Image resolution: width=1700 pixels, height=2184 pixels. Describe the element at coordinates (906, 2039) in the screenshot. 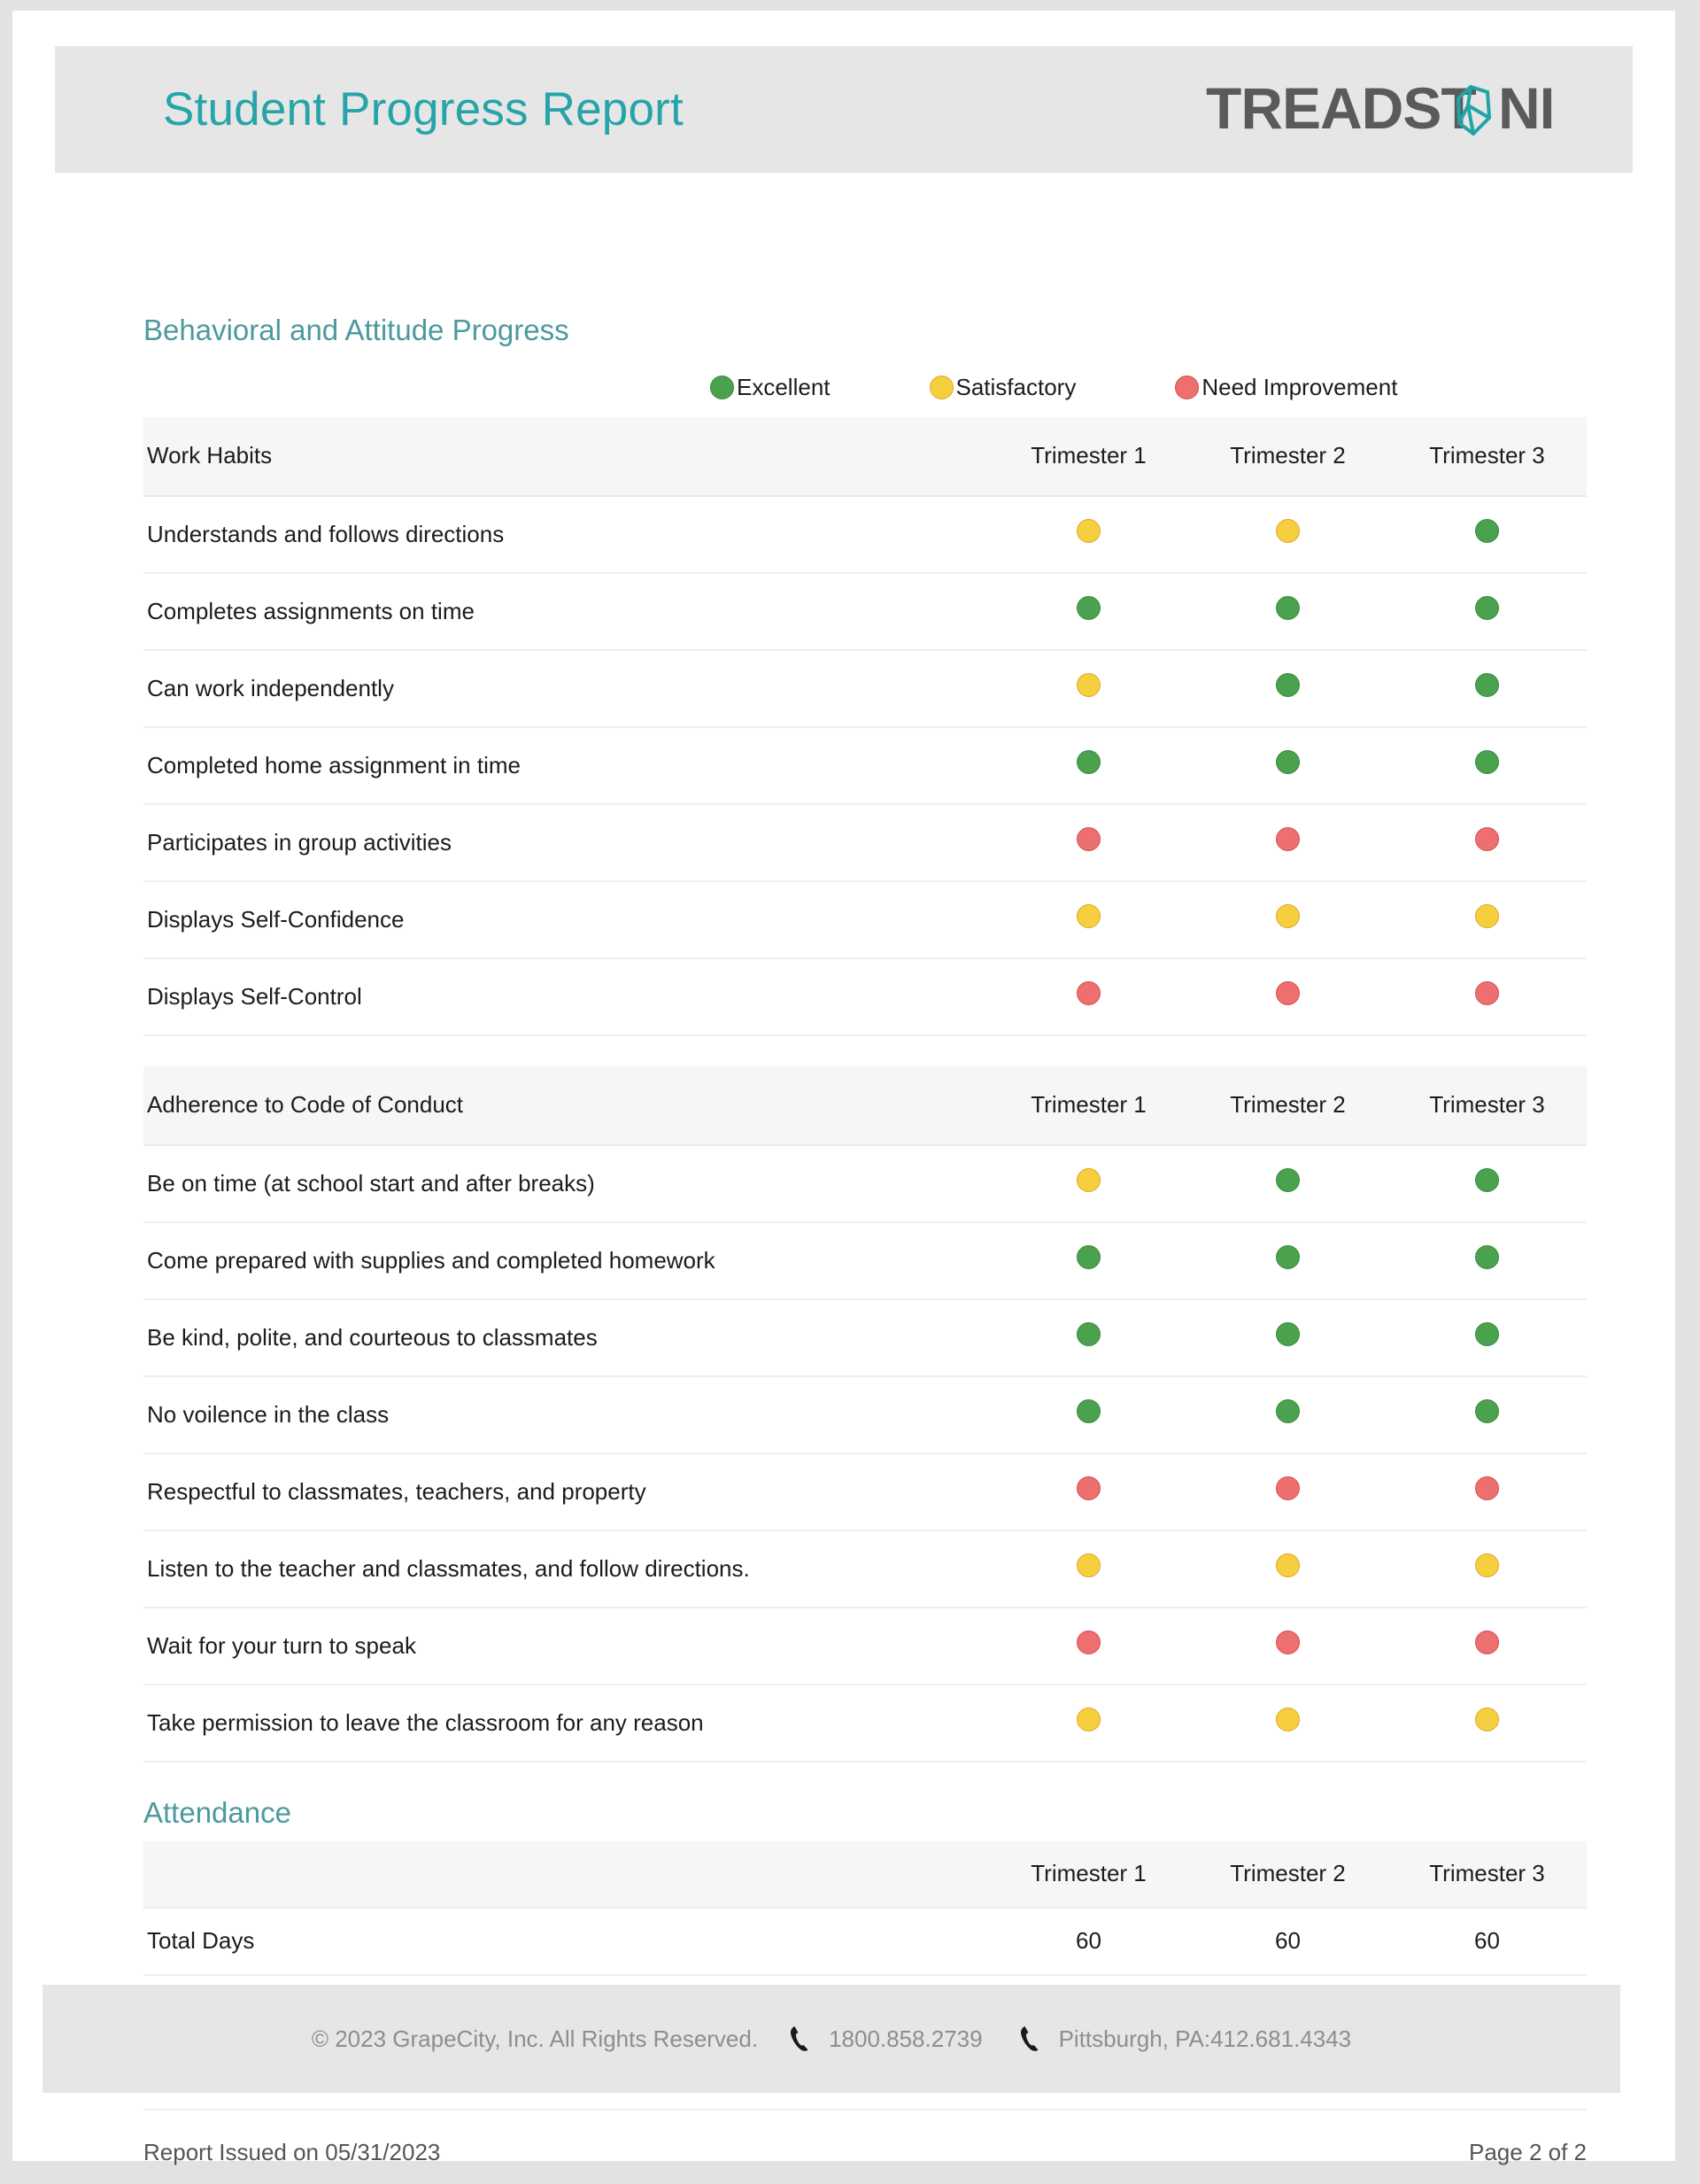

I see `phone-primary-text: 1800.858.2739` at that location.